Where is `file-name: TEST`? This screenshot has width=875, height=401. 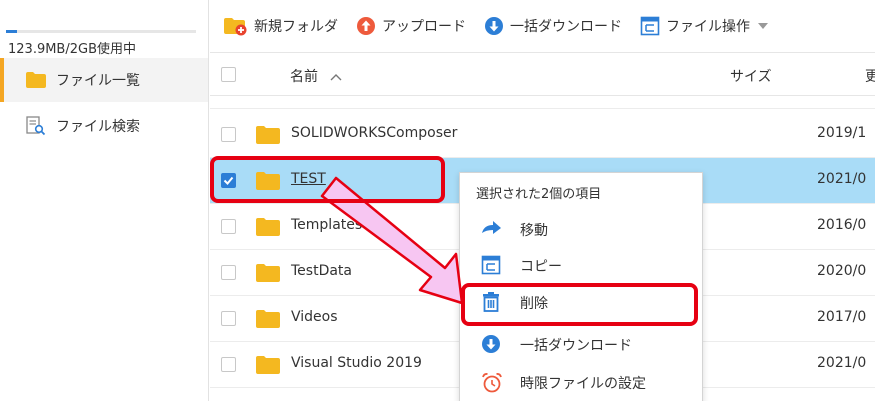 file-name: TEST is located at coordinates (308, 179).